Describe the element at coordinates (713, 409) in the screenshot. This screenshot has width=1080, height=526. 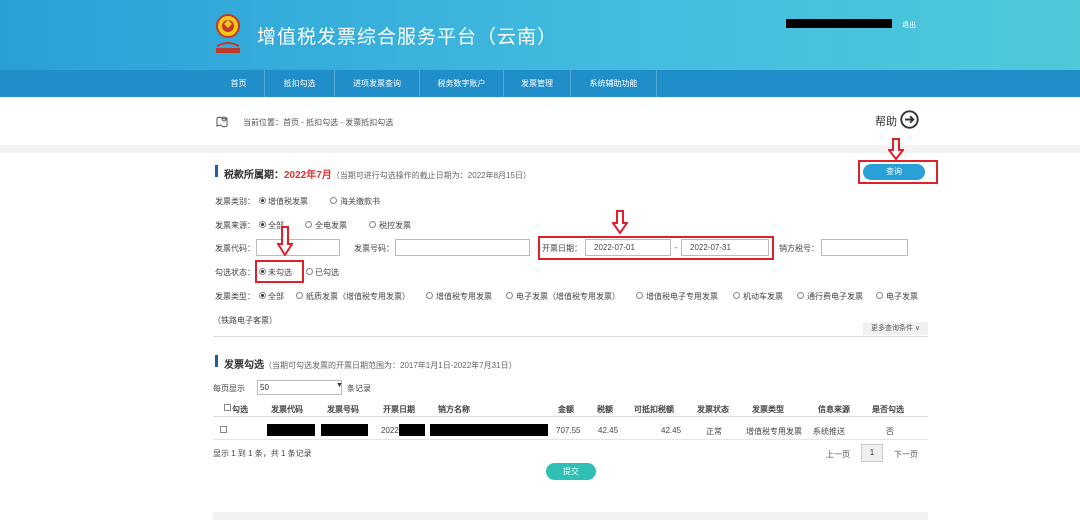
I see `col-status: 发票状态` at that location.